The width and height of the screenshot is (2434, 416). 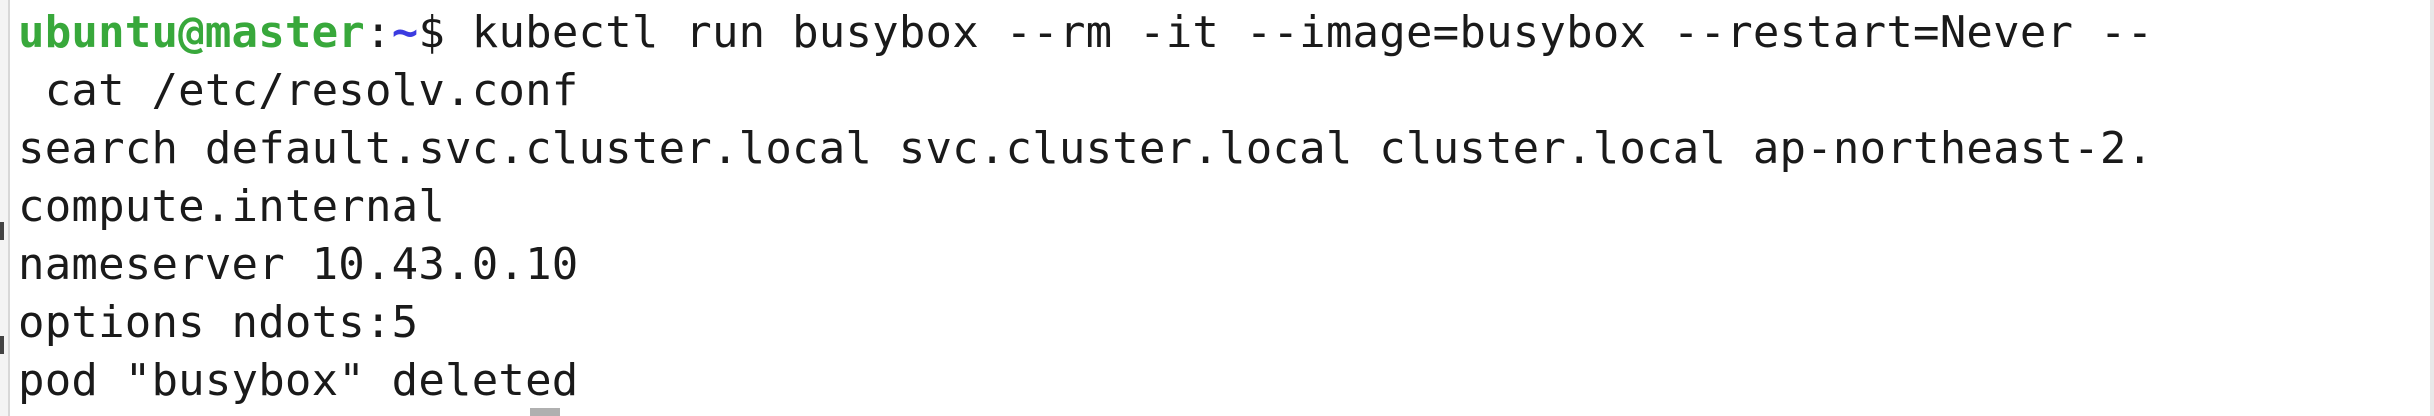 I want to click on prompt-symbol: $, so click(x=445, y=32).